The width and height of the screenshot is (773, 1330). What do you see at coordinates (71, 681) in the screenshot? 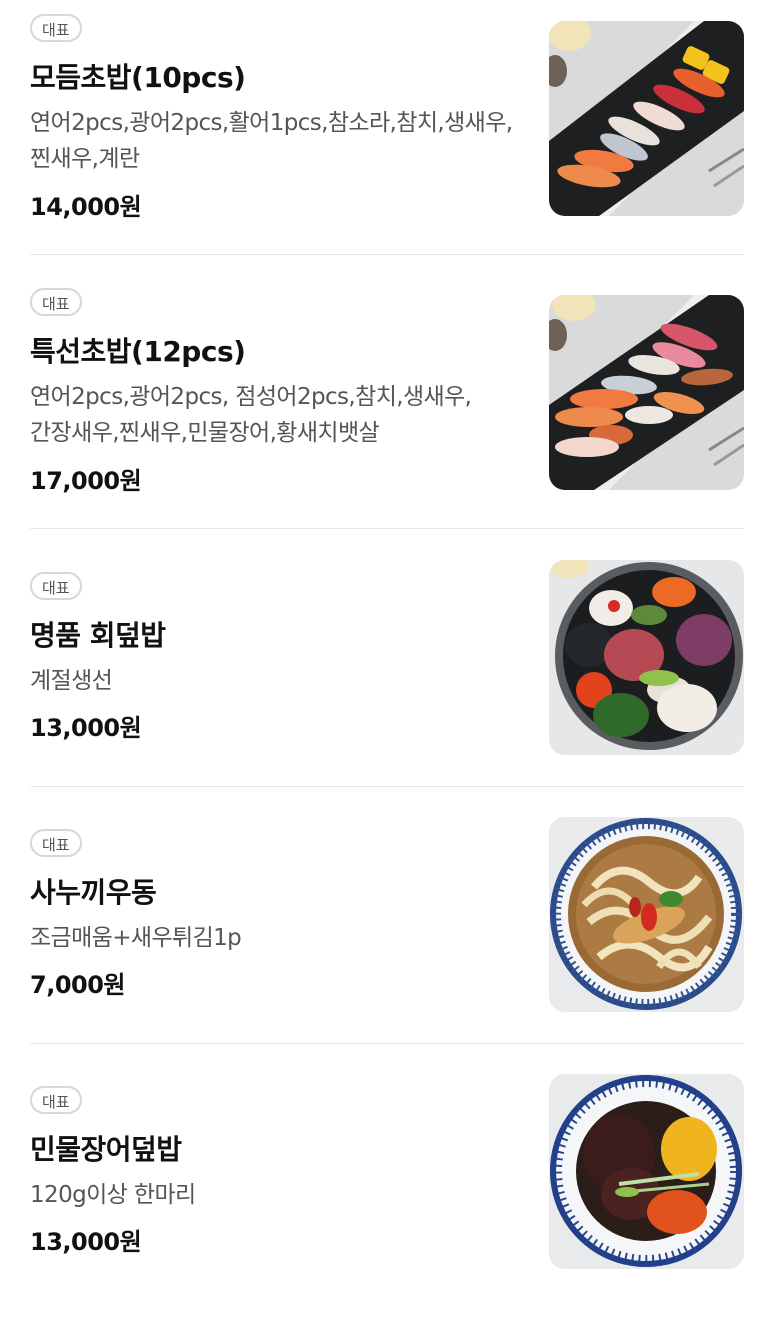
I see `menu-item-description: 계절생선` at bounding box center [71, 681].